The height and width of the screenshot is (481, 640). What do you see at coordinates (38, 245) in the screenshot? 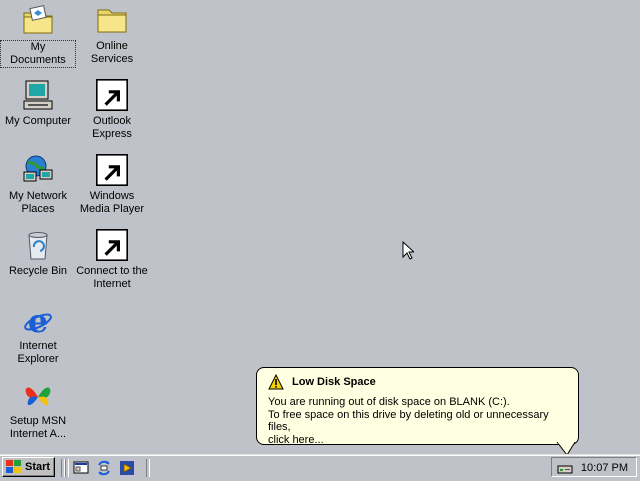
I see `recycle-bin-icon` at bounding box center [38, 245].